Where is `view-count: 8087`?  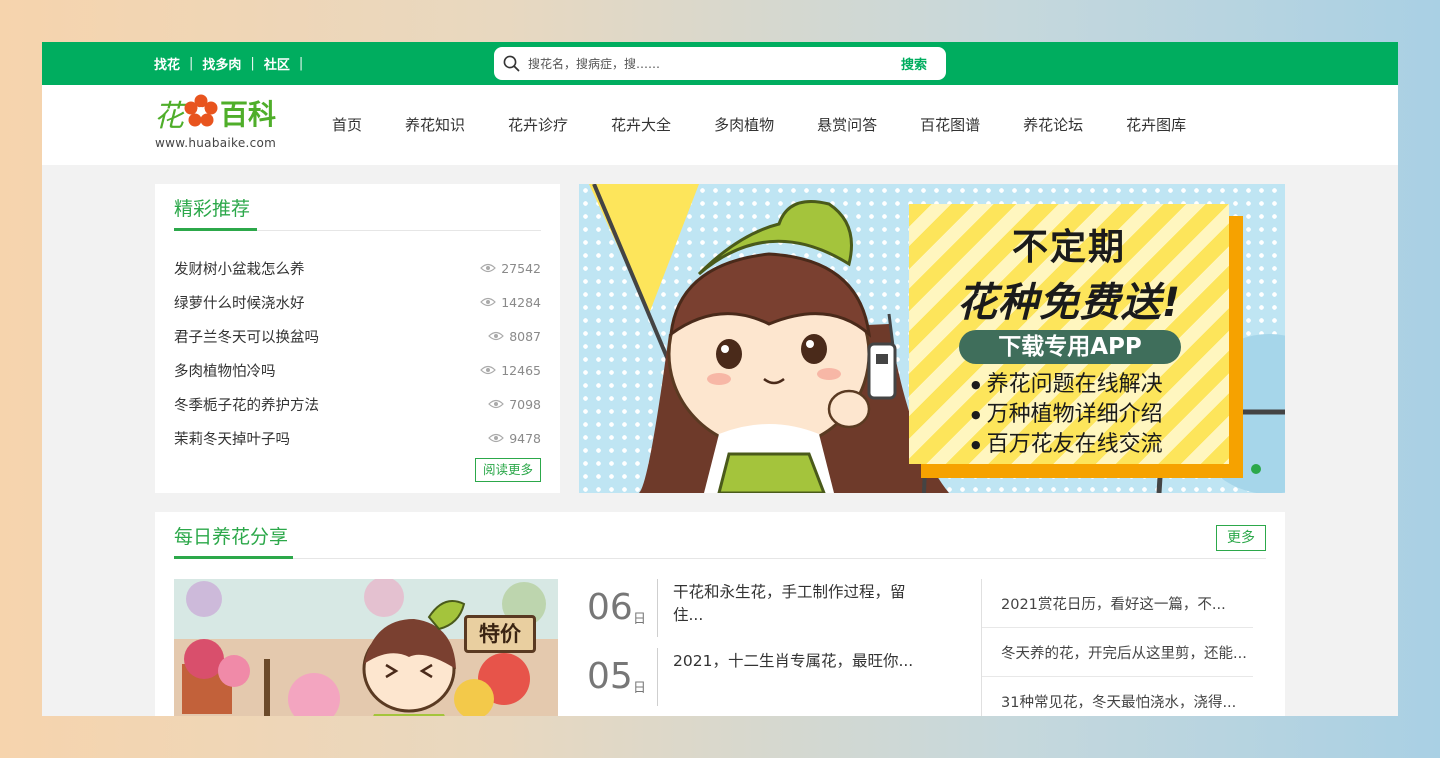
view-count: 8087 is located at coordinates (514, 336).